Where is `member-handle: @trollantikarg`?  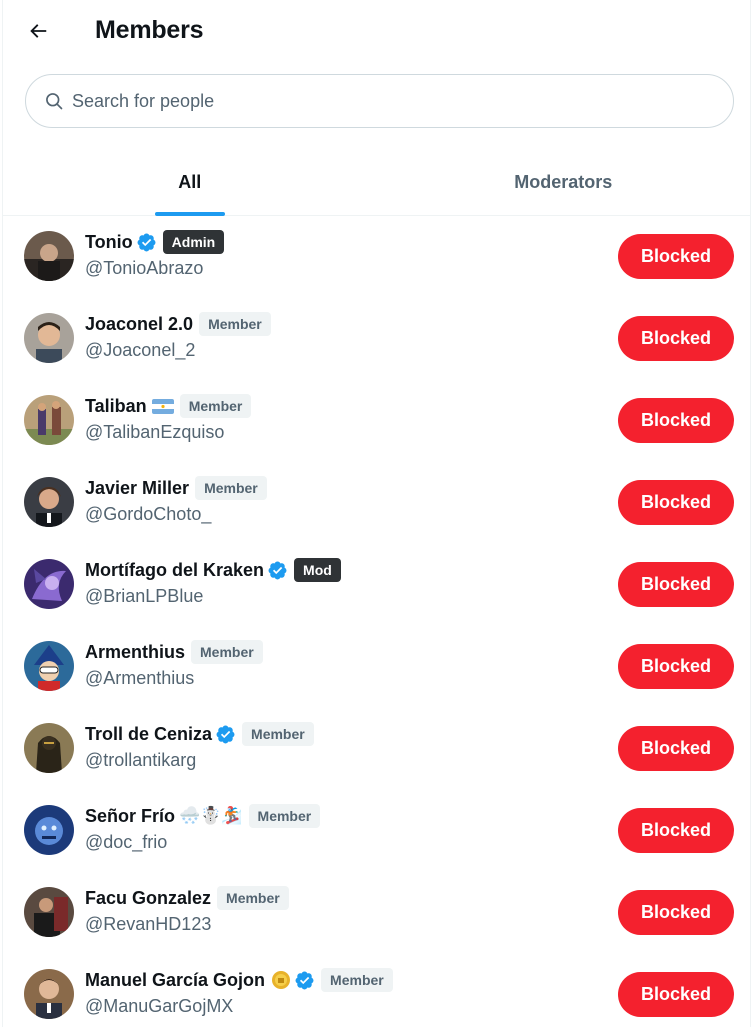 member-handle: @trollantikarg is located at coordinates (140, 760).